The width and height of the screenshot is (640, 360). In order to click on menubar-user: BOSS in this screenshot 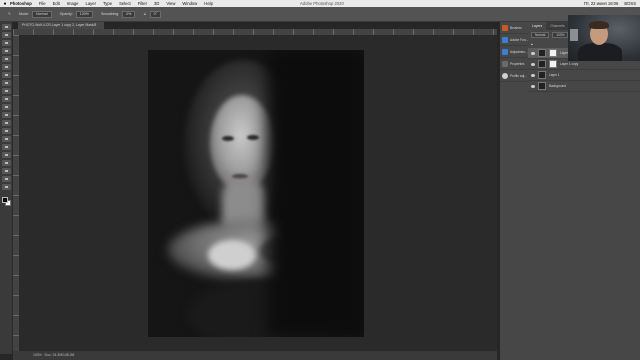, I will do `click(630, 3)`.